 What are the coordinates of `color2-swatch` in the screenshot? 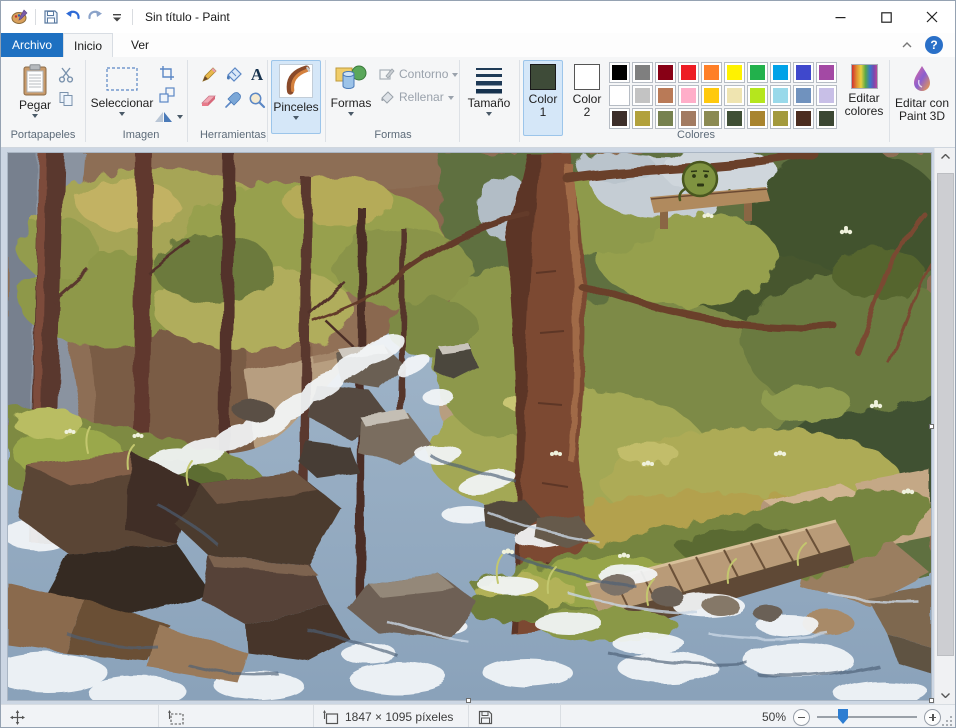 It's located at (587, 77).